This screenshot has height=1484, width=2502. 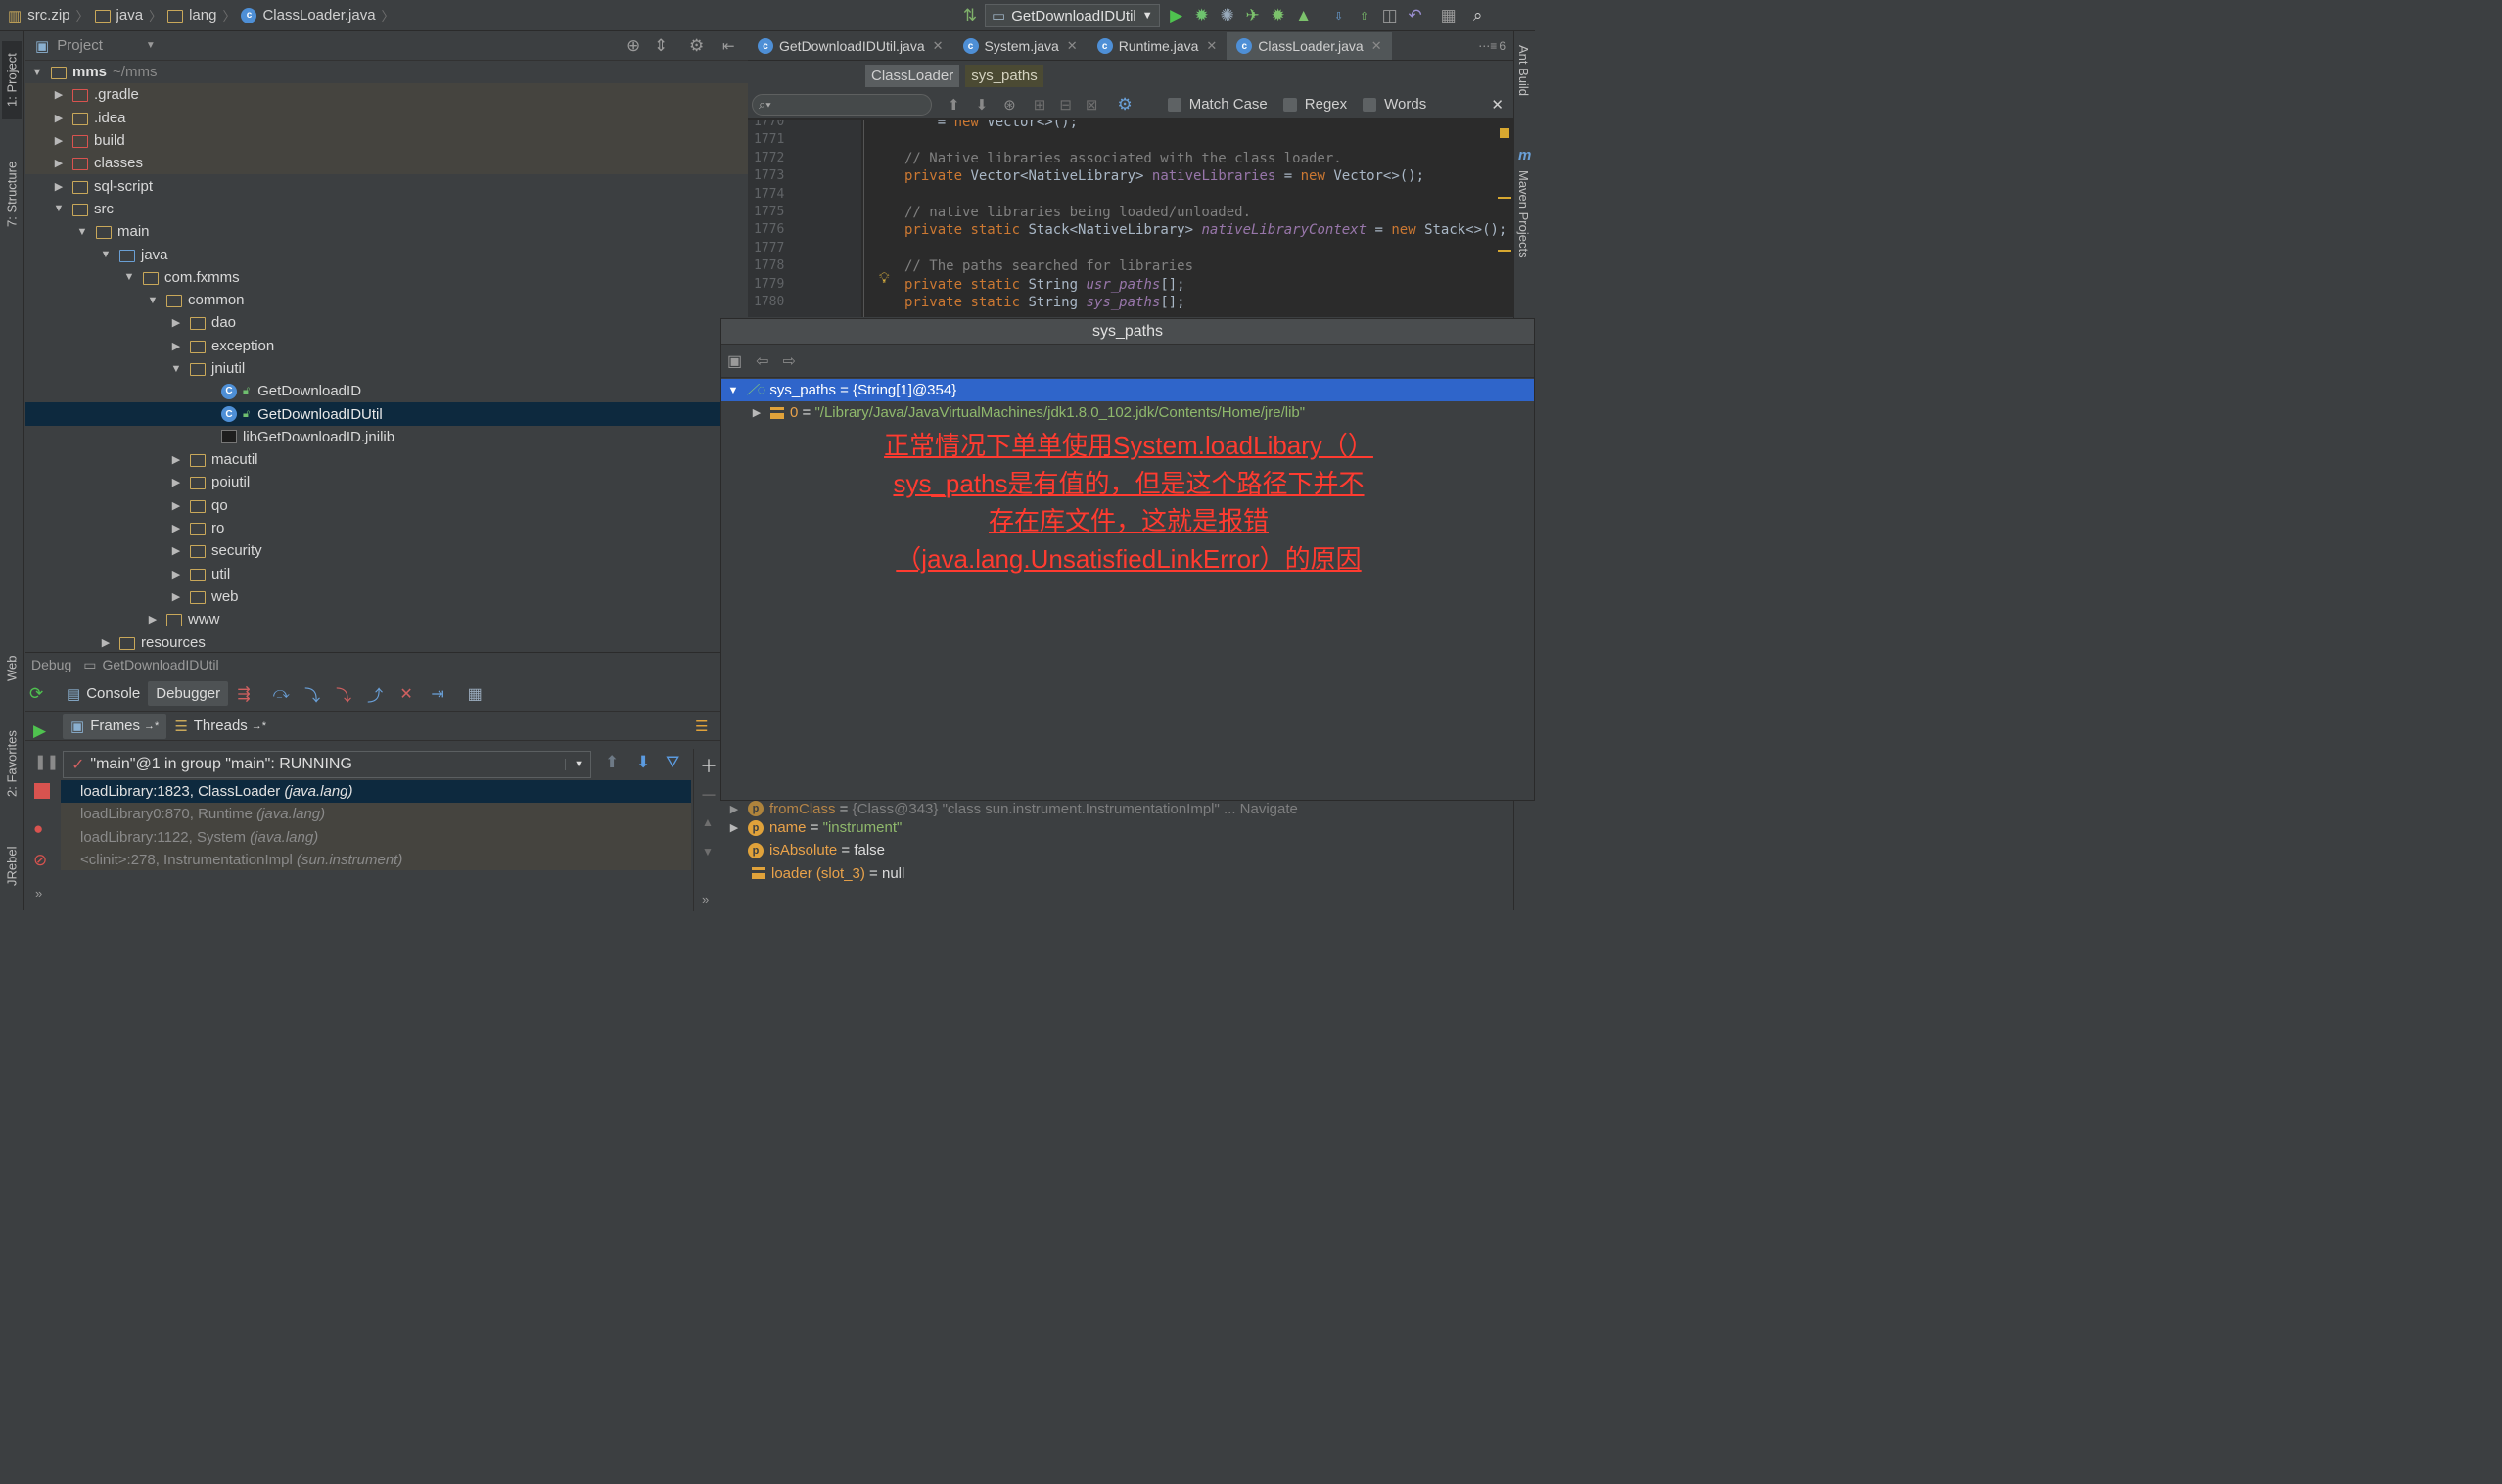 What do you see at coordinates (49, 15) in the screenshot?
I see `breadcrumb-item: src.zip` at bounding box center [49, 15].